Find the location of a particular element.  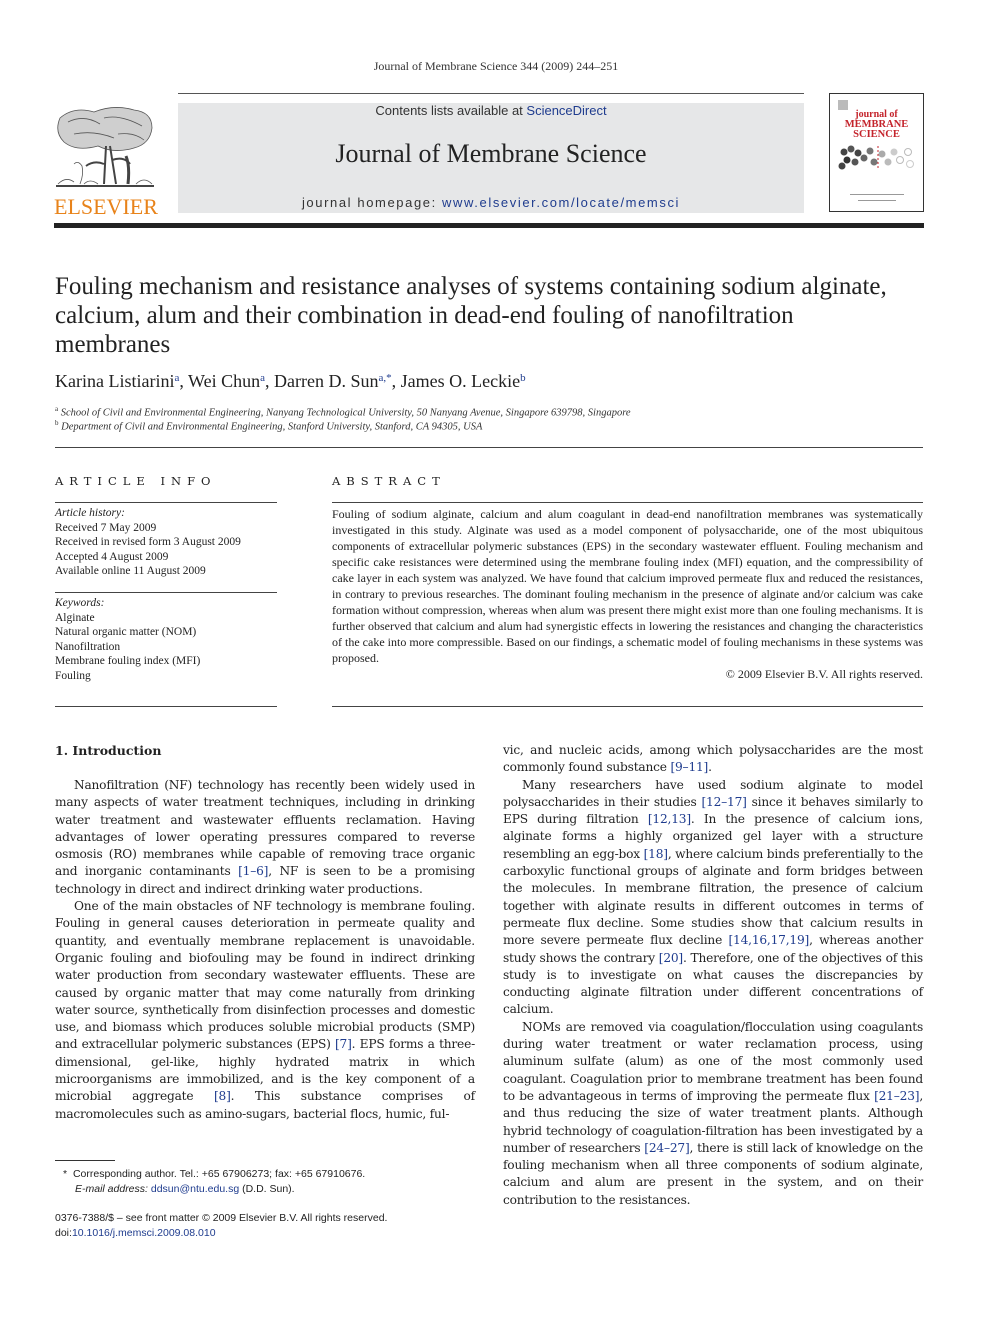

citation-link: [24–27] is located at coordinates (666, 1148).